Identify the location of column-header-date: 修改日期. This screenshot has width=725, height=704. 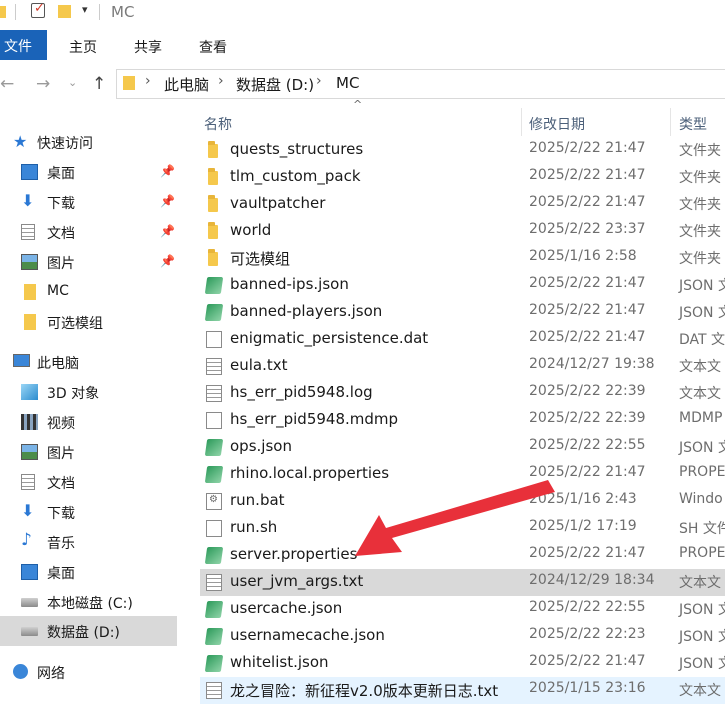
(557, 124).